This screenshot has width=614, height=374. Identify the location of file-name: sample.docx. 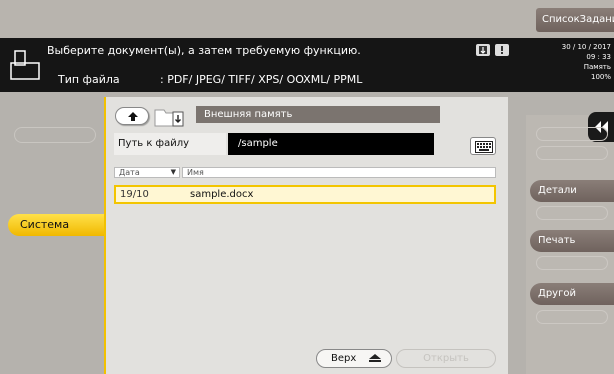
(222, 194).